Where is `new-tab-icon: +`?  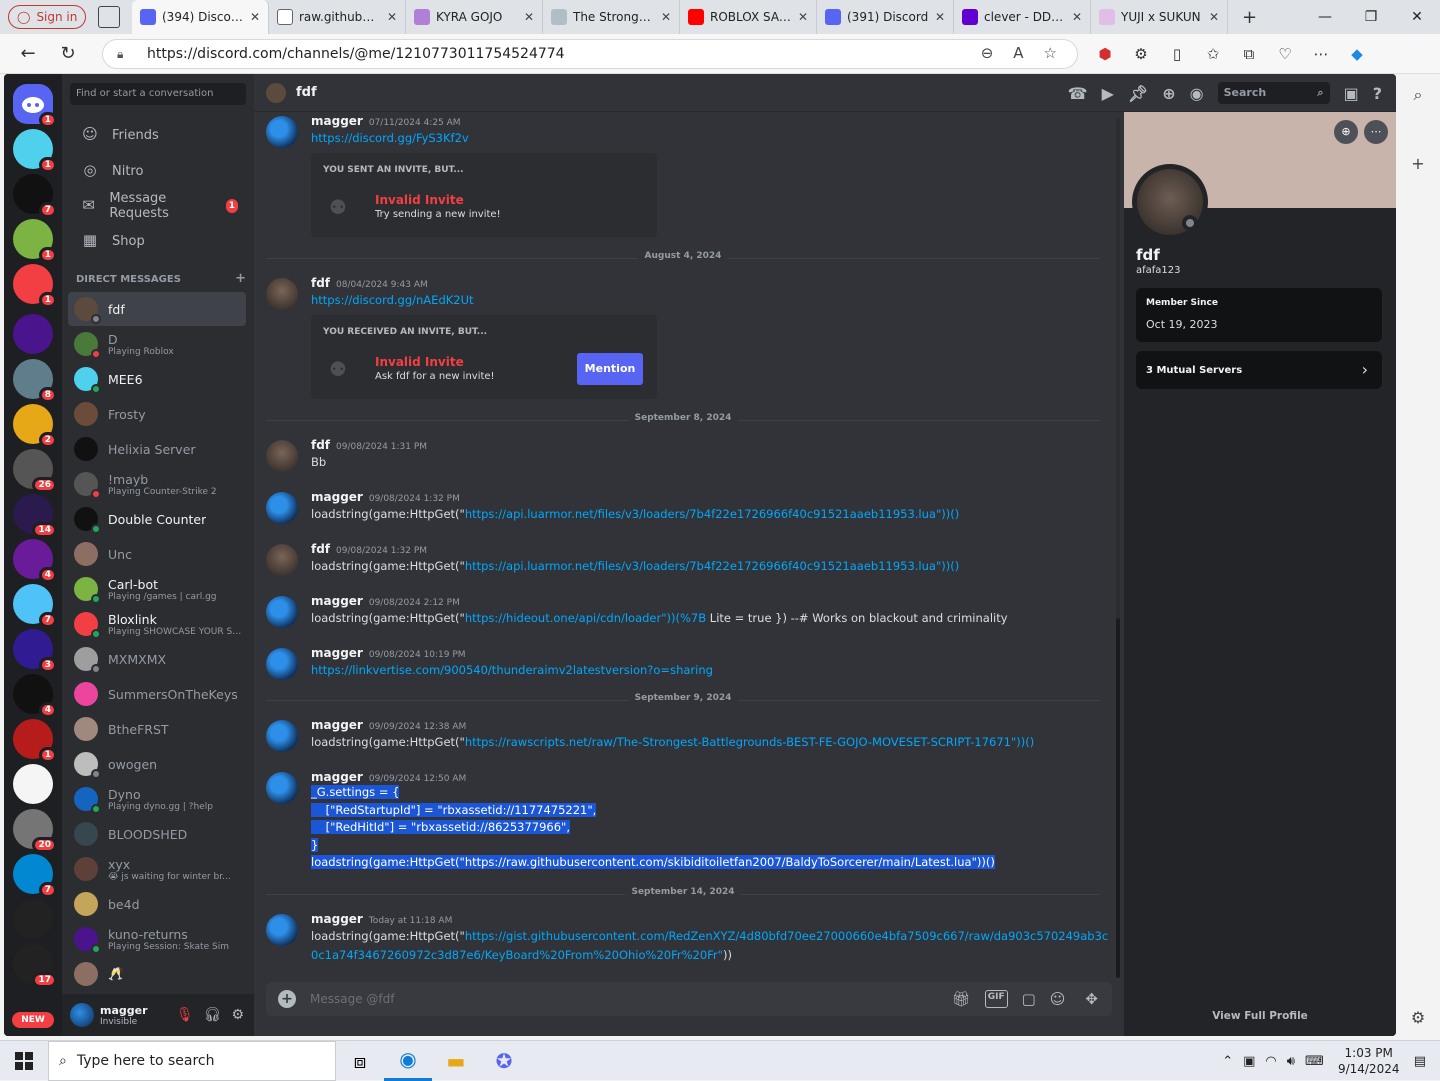 new-tab-icon: + is located at coordinates (1249, 17).